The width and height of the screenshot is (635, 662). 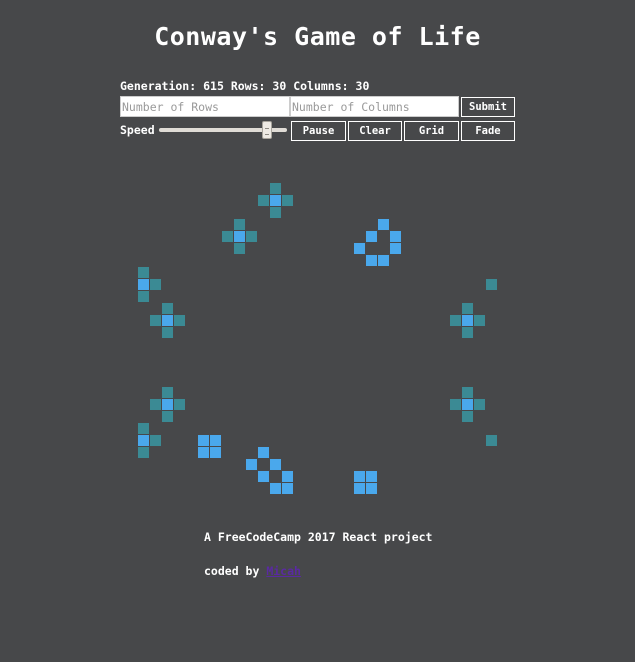 What do you see at coordinates (488, 131) in the screenshot?
I see `fade-button: Fade` at bounding box center [488, 131].